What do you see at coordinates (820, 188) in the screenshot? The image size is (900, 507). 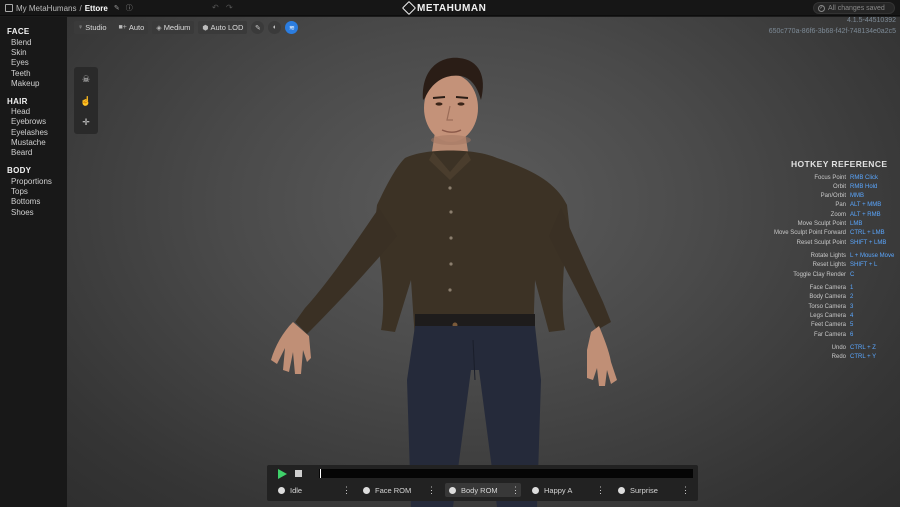 I see `hotkey-row: Orbit RMB Hold` at bounding box center [820, 188].